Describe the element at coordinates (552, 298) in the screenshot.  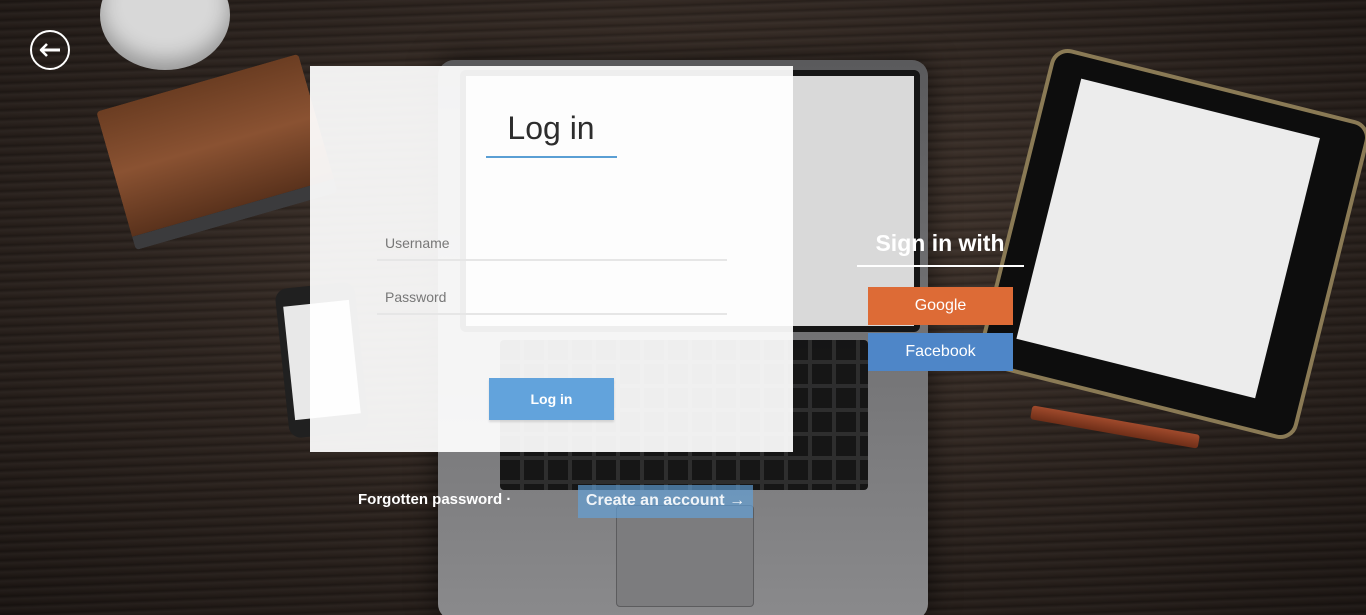
I see `password-input` at that location.